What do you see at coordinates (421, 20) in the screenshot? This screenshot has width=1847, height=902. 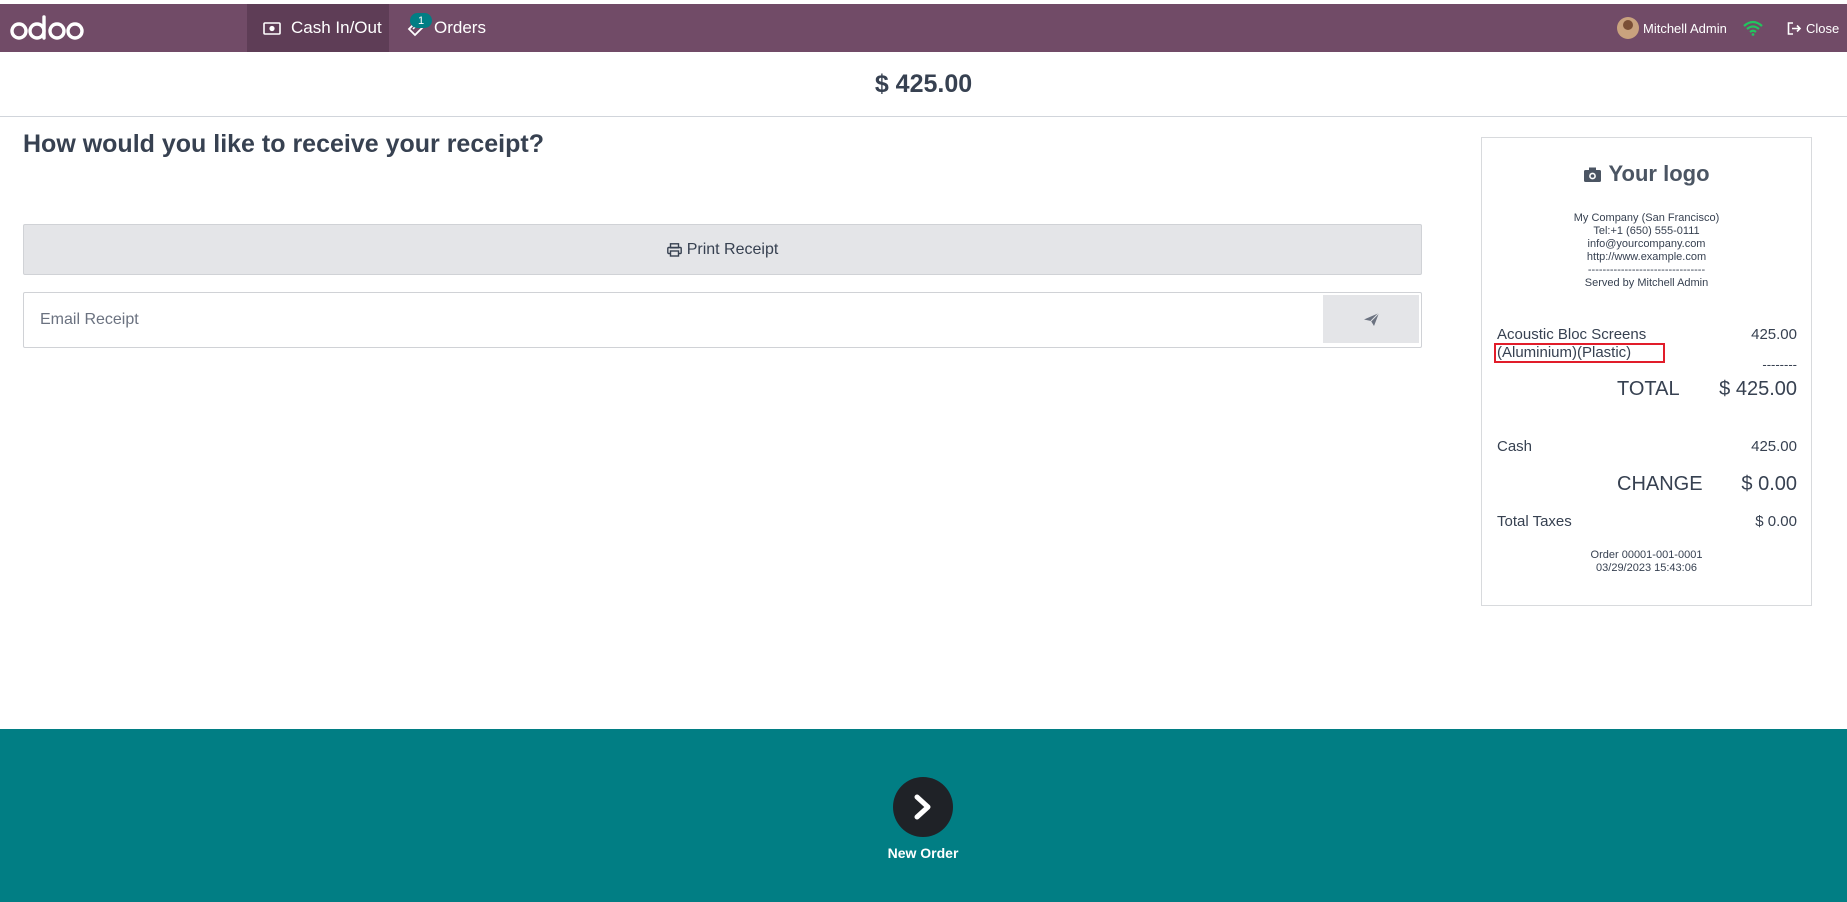 I see `orders-count-badge: 1` at bounding box center [421, 20].